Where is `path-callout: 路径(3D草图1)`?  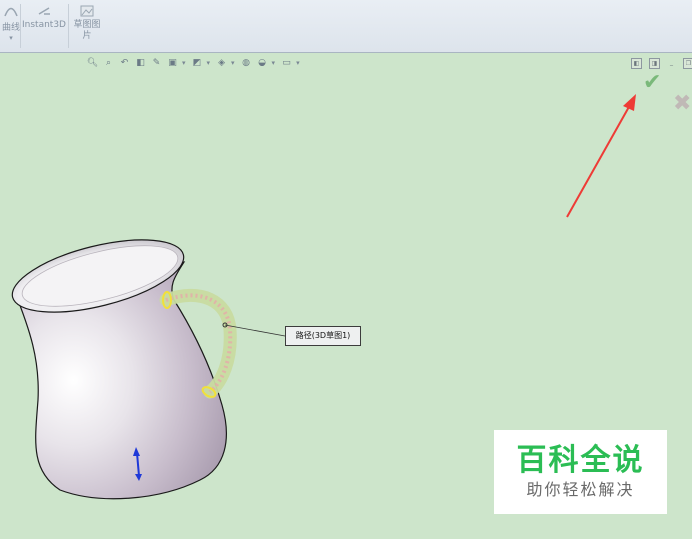
path-callout: 路径(3D草图1) is located at coordinates (323, 336).